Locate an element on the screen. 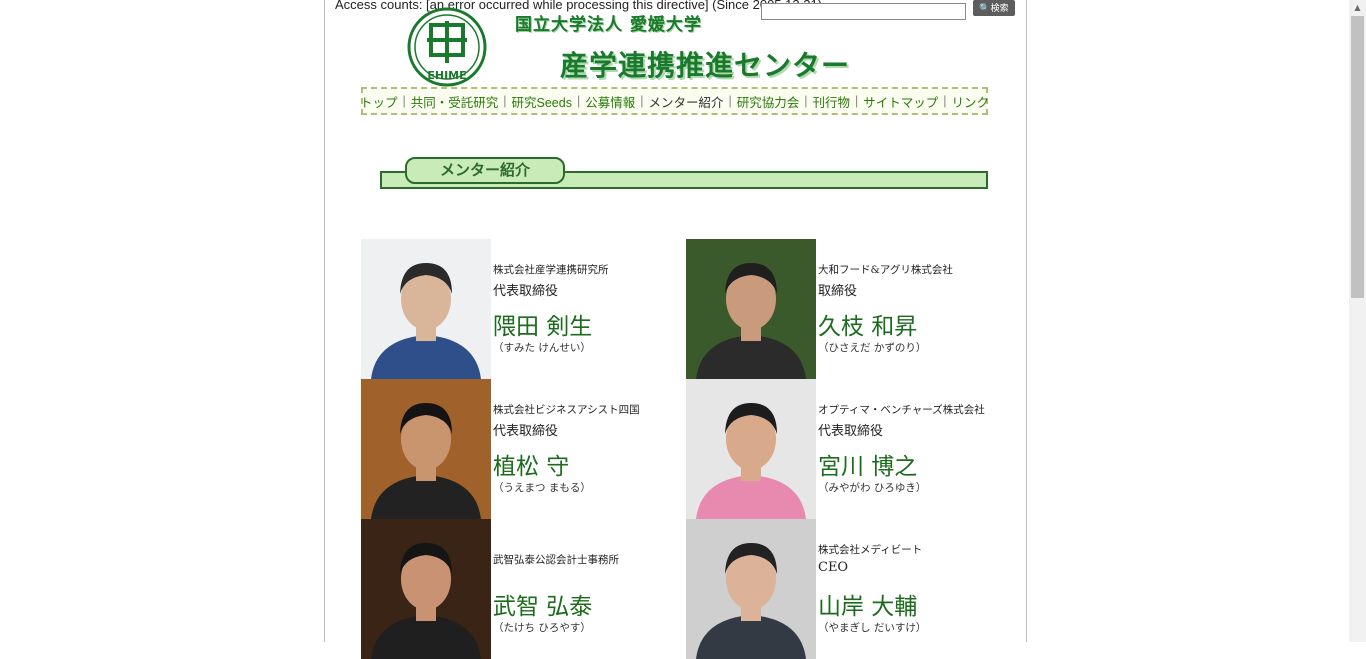 The image size is (1366, 659). mentor-name: 隈田 剣生 is located at coordinates (543, 327).